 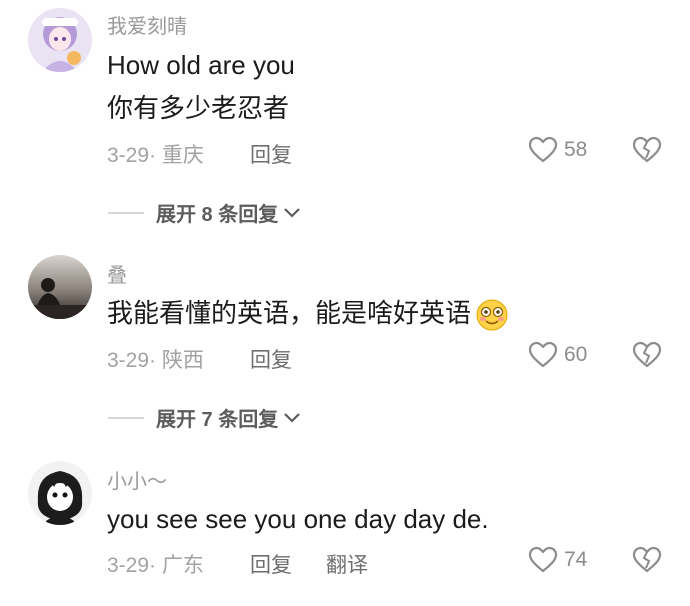 I want to click on comment-location: 广东, so click(x=182, y=565).